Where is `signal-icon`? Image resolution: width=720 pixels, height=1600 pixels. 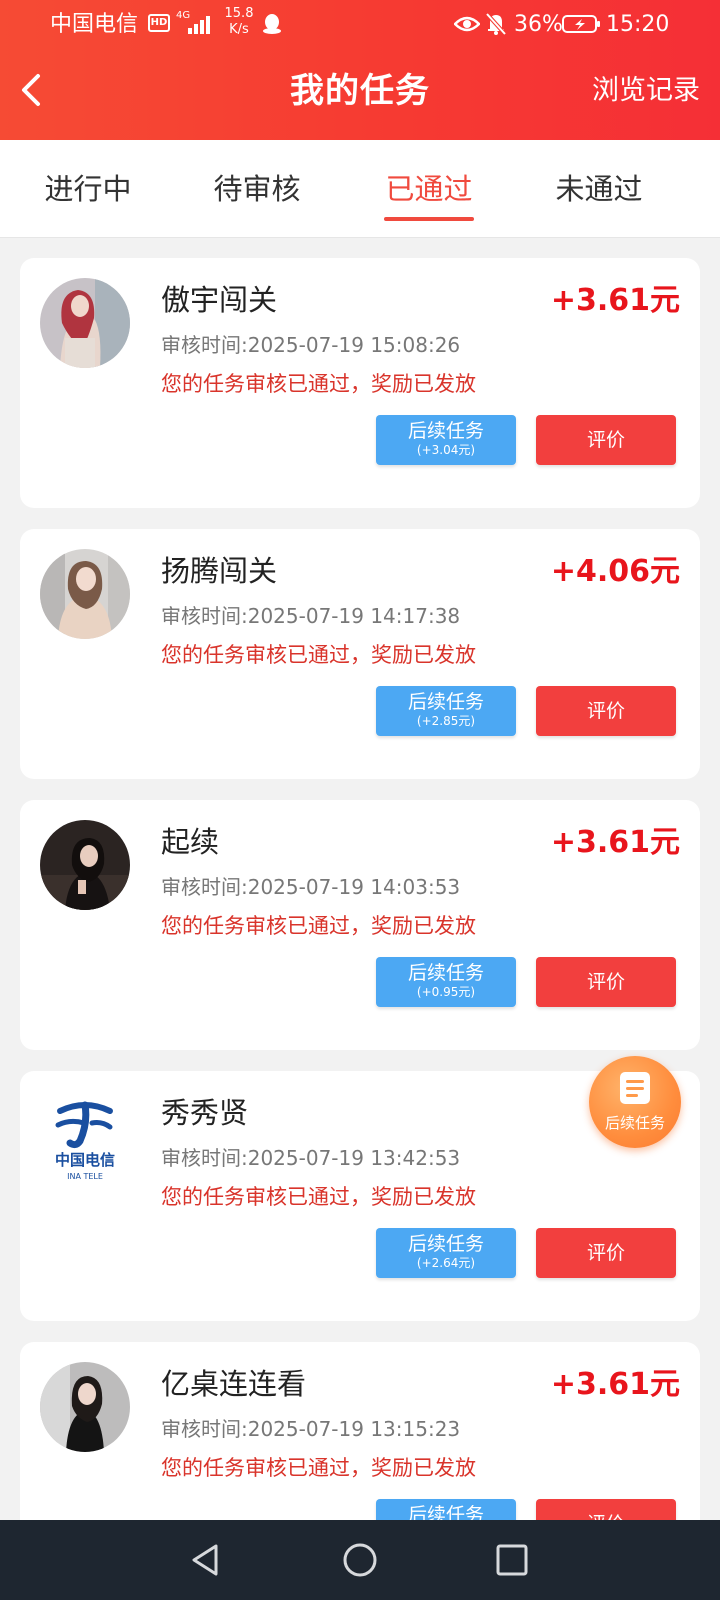 signal-icon is located at coordinates (202, 24).